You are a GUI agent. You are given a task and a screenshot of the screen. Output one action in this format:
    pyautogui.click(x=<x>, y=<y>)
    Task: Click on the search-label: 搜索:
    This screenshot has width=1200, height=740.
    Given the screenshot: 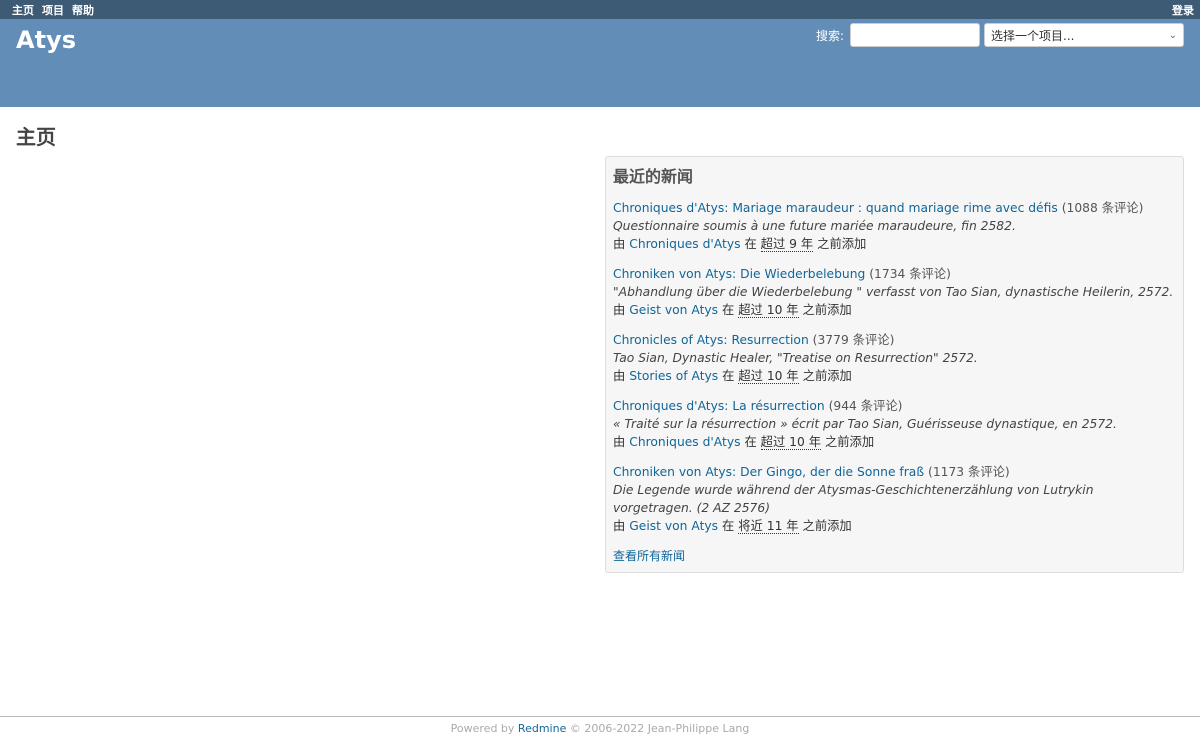 What is the action you would take?
    pyautogui.click(x=829, y=35)
    